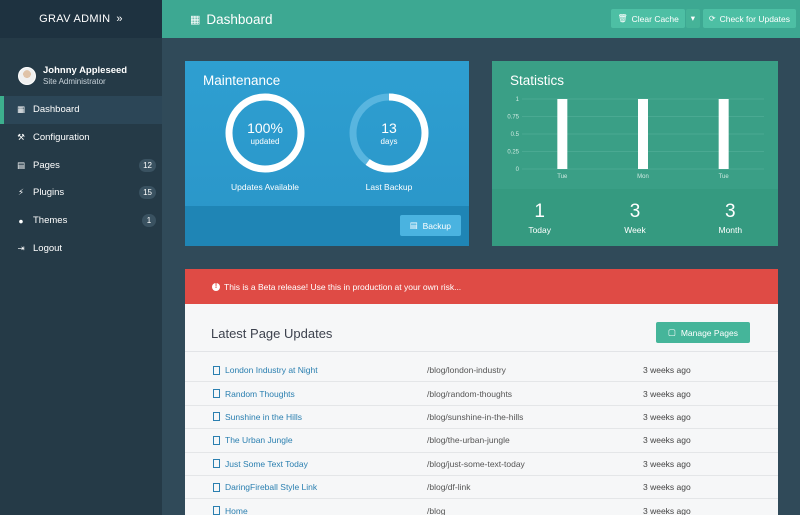 Image resolution: width=800 pixels, height=515 pixels. What do you see at coordinates (260, 394) in the screenshot?
I see `page-title-link: Random Thoughts` at bounding box center [260, 394].